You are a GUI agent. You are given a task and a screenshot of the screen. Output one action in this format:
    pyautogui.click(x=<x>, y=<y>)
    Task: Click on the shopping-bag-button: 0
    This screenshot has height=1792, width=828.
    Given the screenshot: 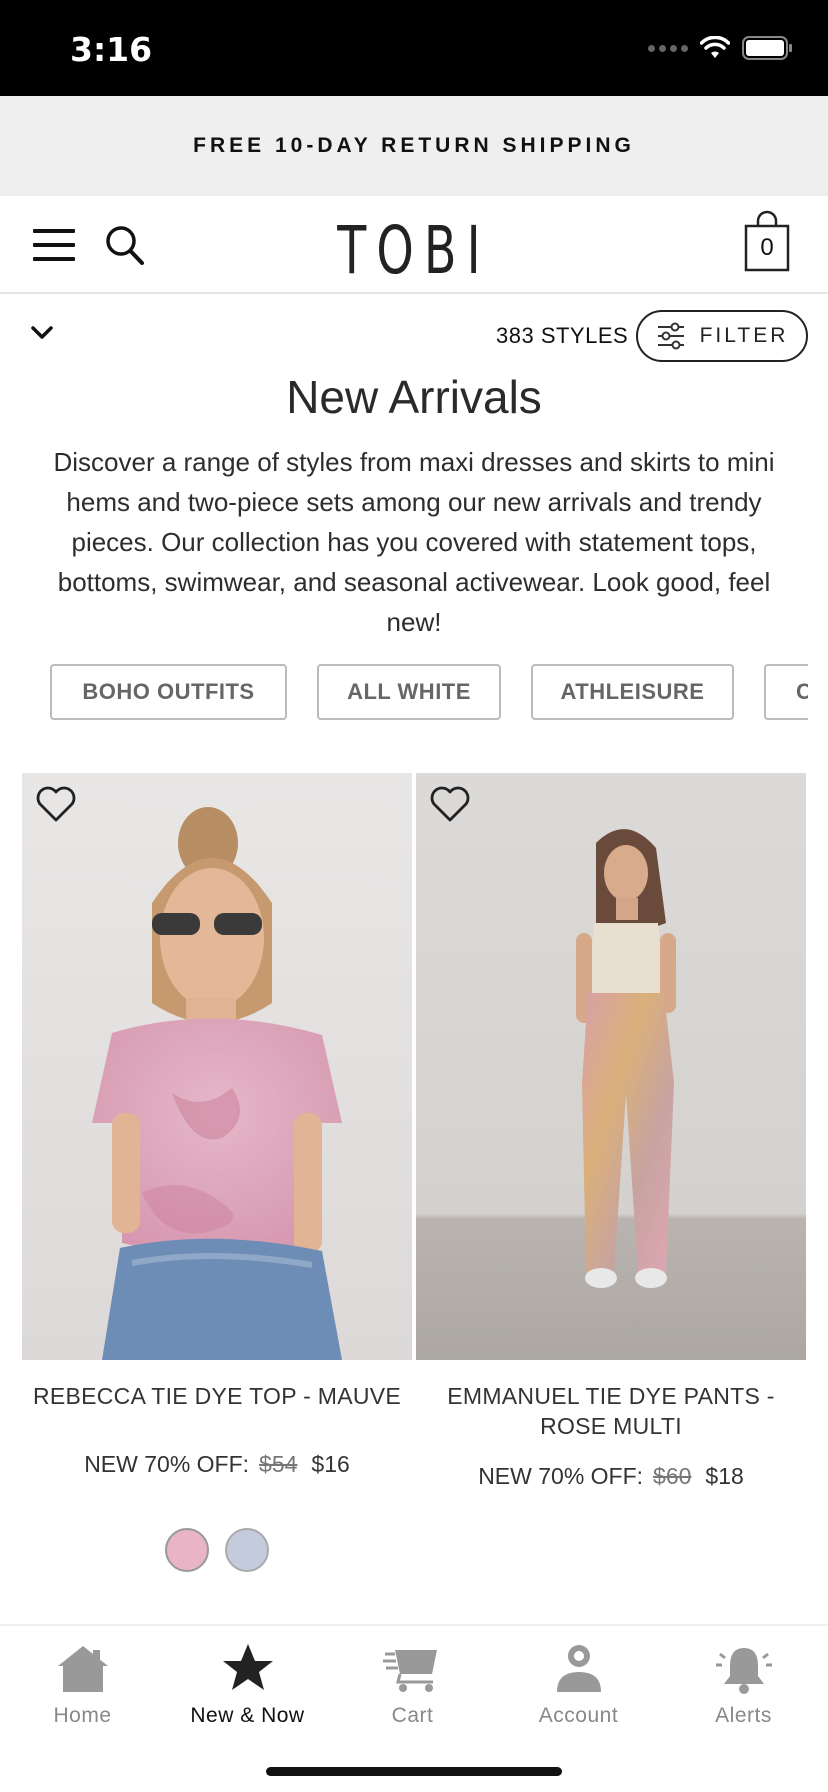 What is the action you would take?
    pyautogui.click(x=767, y=241)
    